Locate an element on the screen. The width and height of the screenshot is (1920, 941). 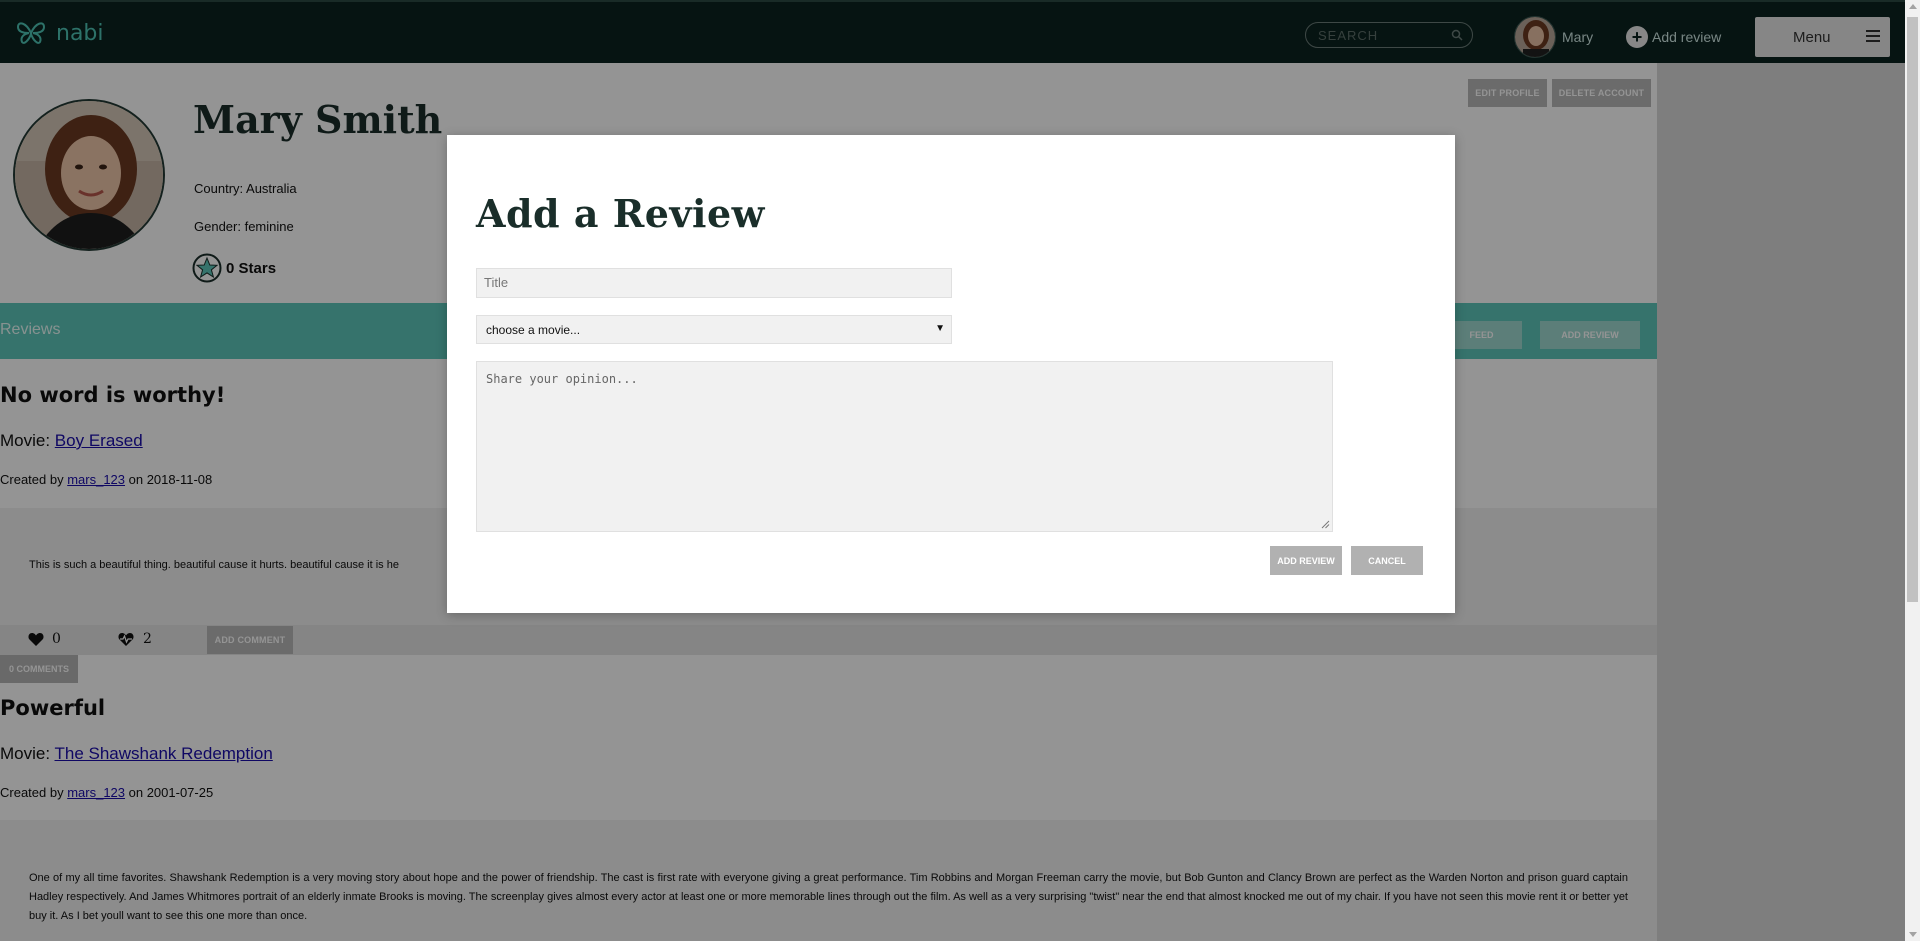
page-scrollbar is located at coordinates (1912, 470).